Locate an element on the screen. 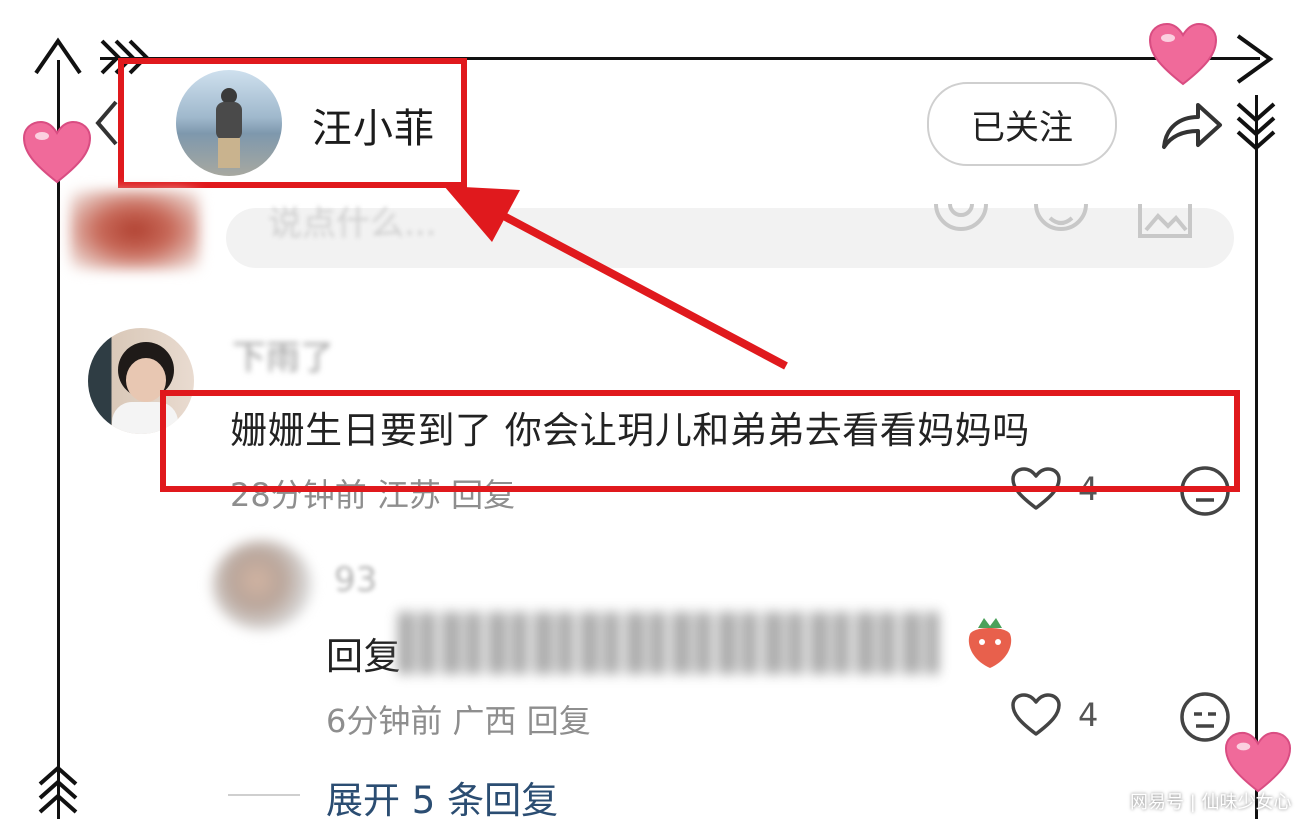  reply-text: 回复 is located at coordinates (363, 656).